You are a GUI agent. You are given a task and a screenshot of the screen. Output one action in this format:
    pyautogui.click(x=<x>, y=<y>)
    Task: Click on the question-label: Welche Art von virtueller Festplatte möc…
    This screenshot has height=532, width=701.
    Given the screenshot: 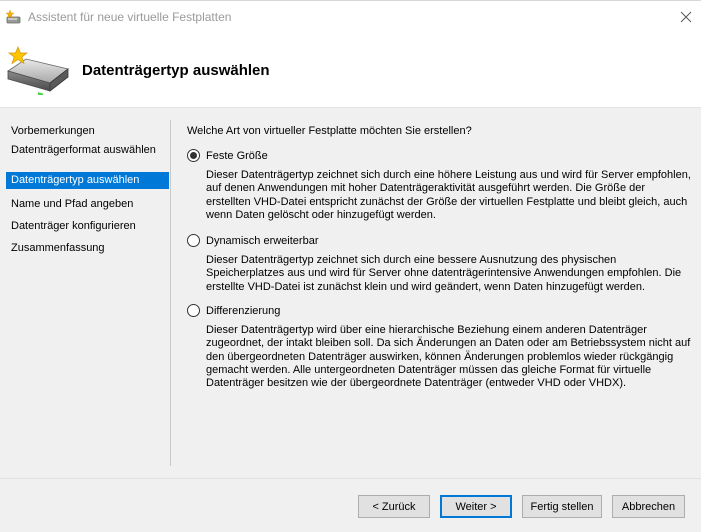 What is the action you would take?
    pyautogui.click(x=329, y=131)
    